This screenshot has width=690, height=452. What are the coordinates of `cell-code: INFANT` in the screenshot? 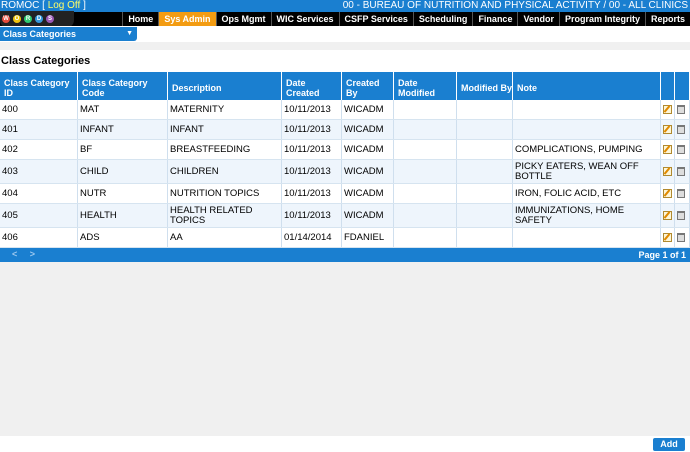 It's located at (123, 129).